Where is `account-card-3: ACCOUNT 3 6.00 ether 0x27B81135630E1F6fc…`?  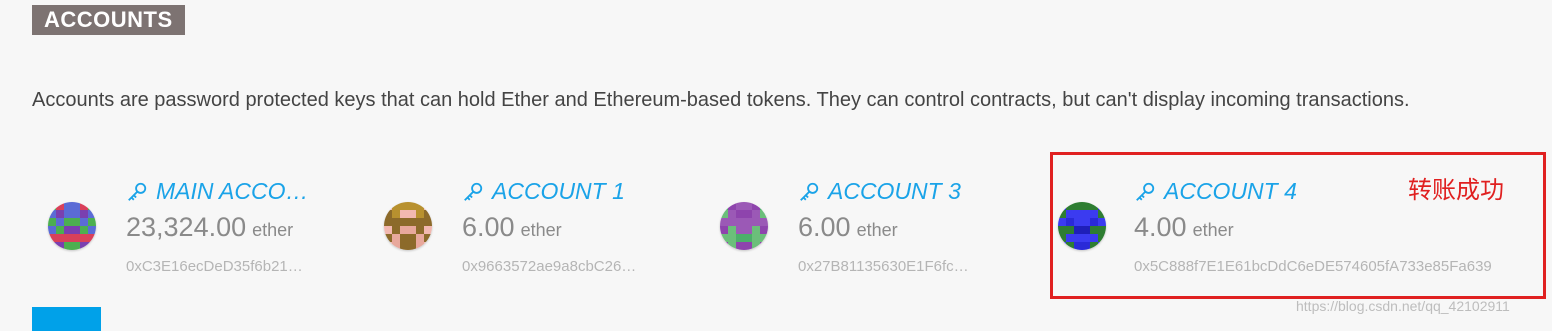 account-card-3: ACCOUNT 3 6.00 ether 0x27B81135630E1F6fc… is located at coordinates (885, 230).